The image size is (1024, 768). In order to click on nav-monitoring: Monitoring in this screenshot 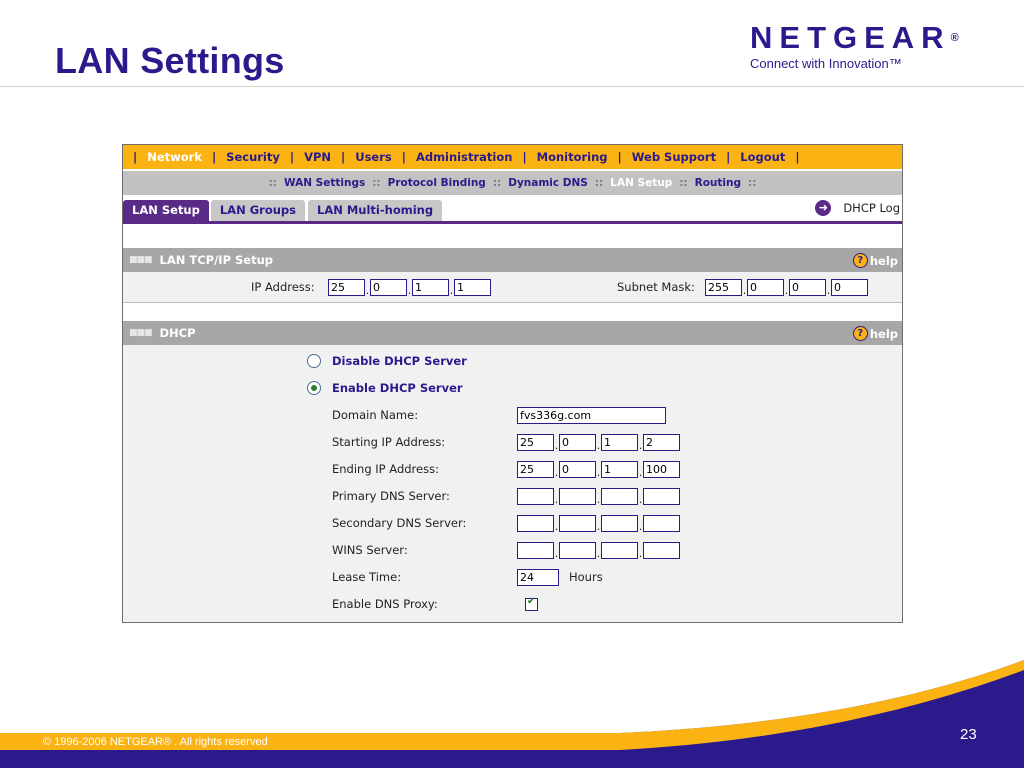, I will do `click(572, 157)`.